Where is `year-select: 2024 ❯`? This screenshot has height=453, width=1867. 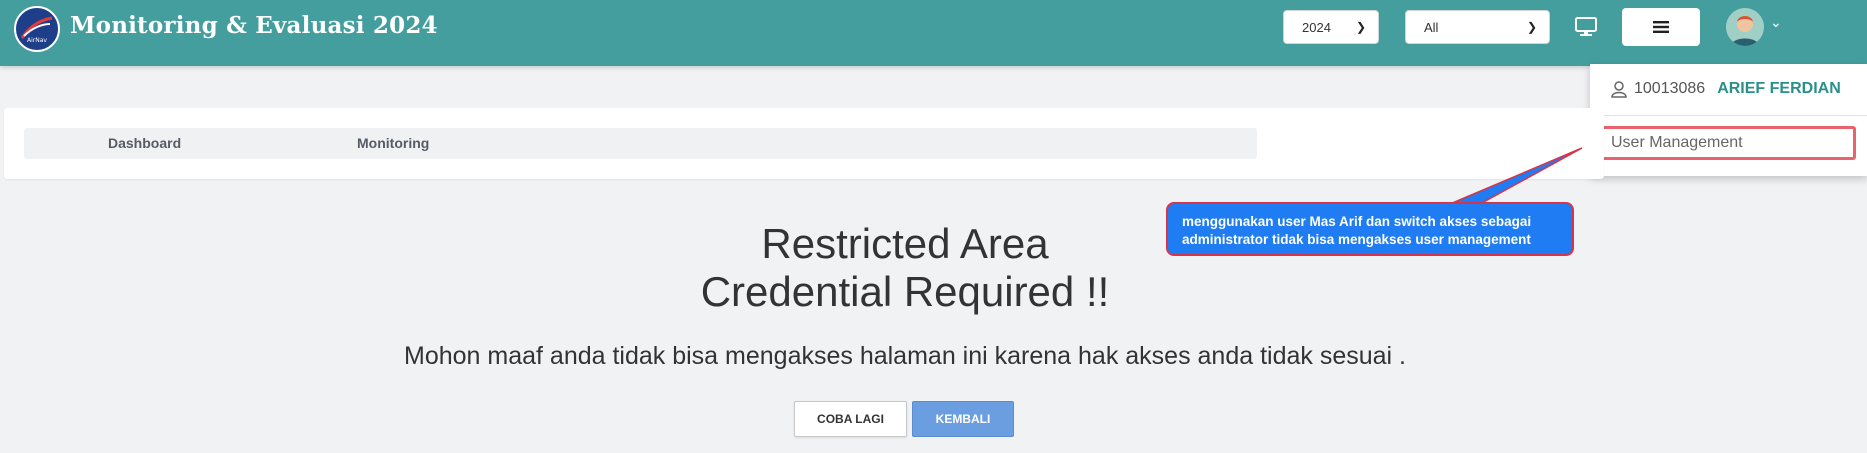
year-select: 2024 ❯ is located at coordinates (1331, 27).